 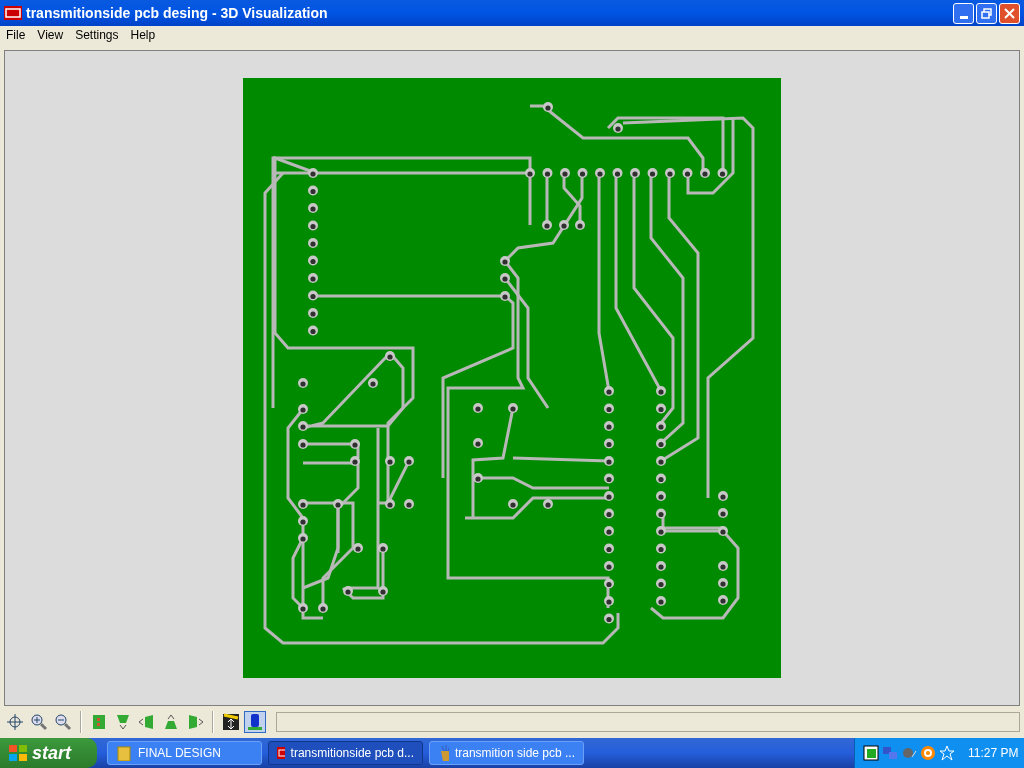 What do you see at coordinates (871, 753) in the screenshot?
I see `tray-icon` at bounding box center [871, 753].